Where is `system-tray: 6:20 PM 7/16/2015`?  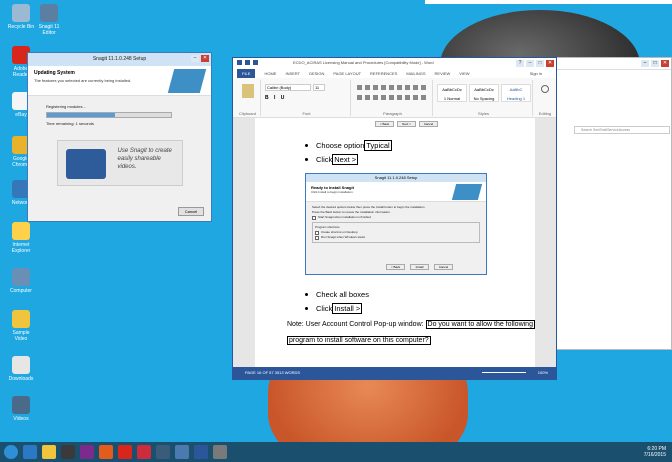
system-tray: 6:20 PM 7/16/2015 is located at coordinates (655, 452).